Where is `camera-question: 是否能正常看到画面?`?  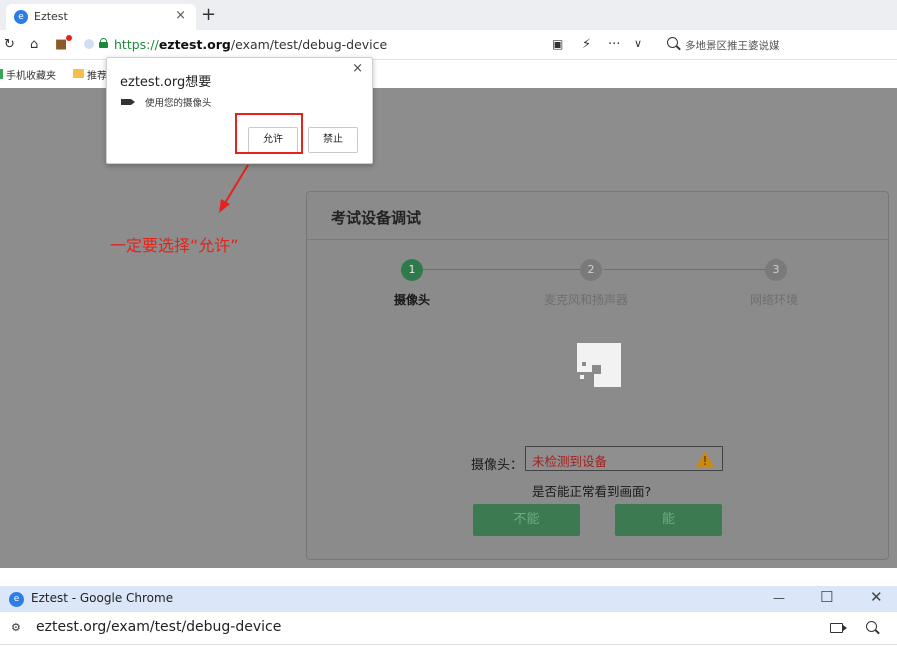
camera-question: 是否能正常看到画面? is located at coordinates (592, 491).